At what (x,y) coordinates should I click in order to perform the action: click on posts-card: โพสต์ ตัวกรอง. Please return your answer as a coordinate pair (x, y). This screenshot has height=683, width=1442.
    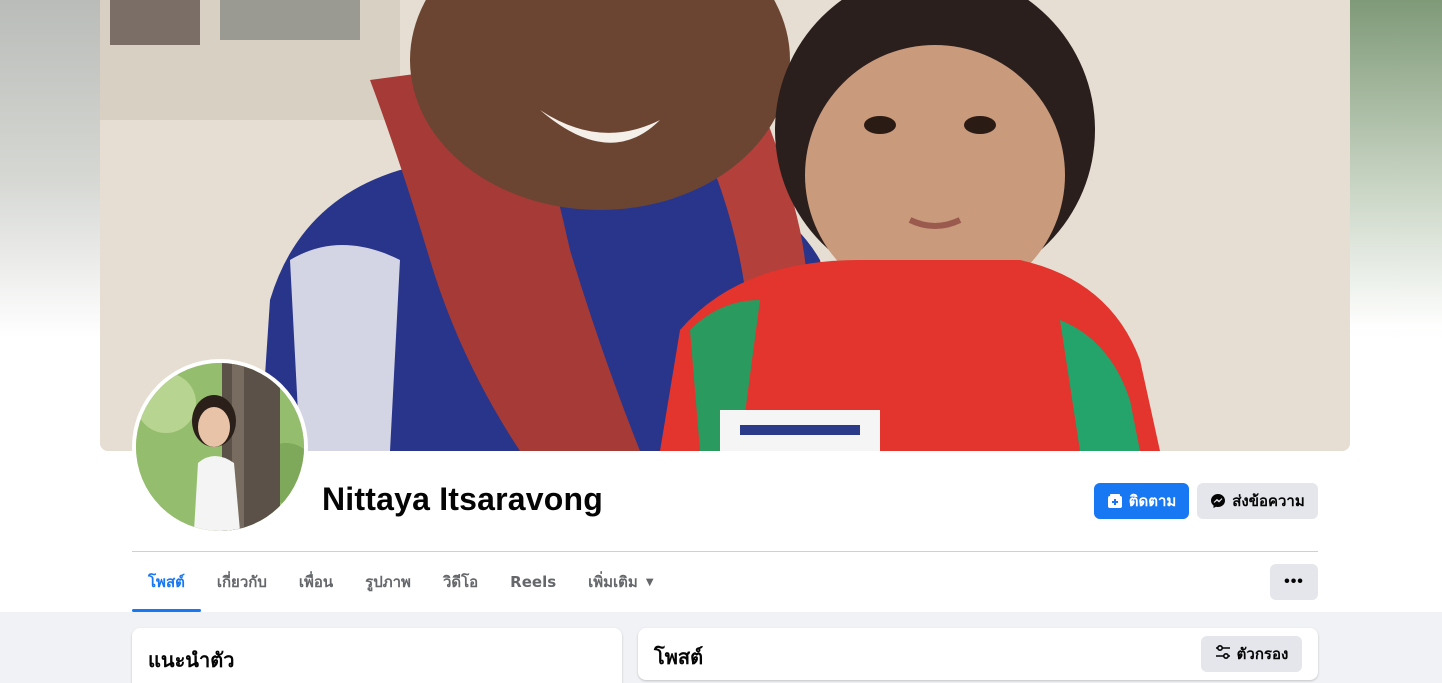
    Looking at the image, I should click on (978, 654).